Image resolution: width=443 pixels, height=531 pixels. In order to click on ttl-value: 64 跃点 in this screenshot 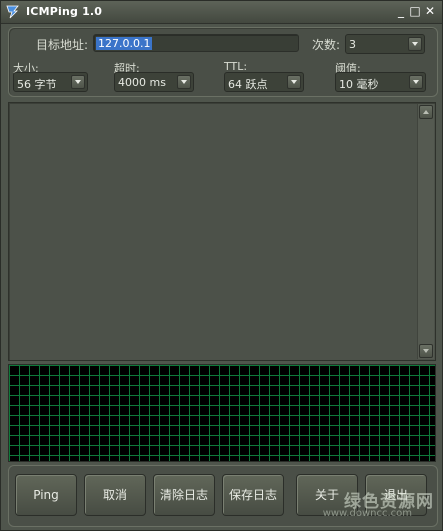, I will do `click(248, 84)`.